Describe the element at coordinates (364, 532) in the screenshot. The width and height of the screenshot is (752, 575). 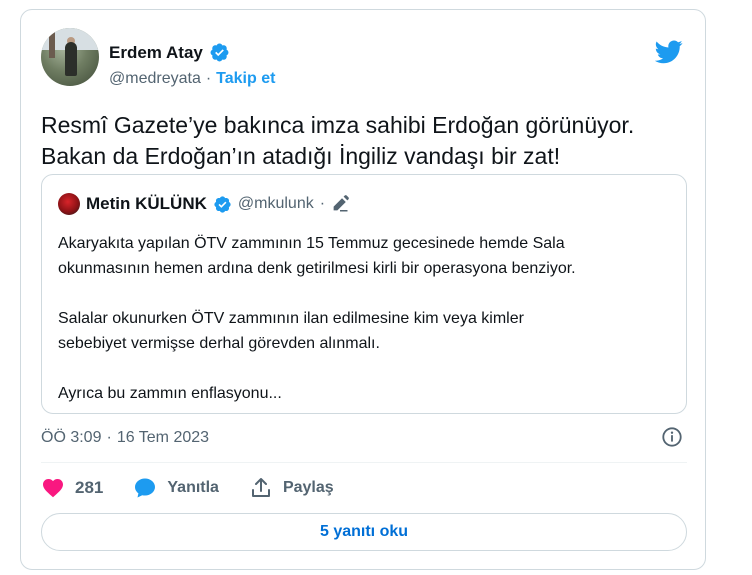
I see `read-replies-button: 5 yanıtı oku` at that location.